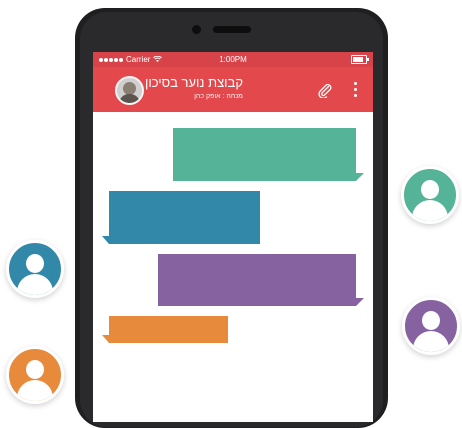 This screenshot has width=462, height=428. I want to click on chat-title: קבוצת נוער בסיכון, so click(194, 82).